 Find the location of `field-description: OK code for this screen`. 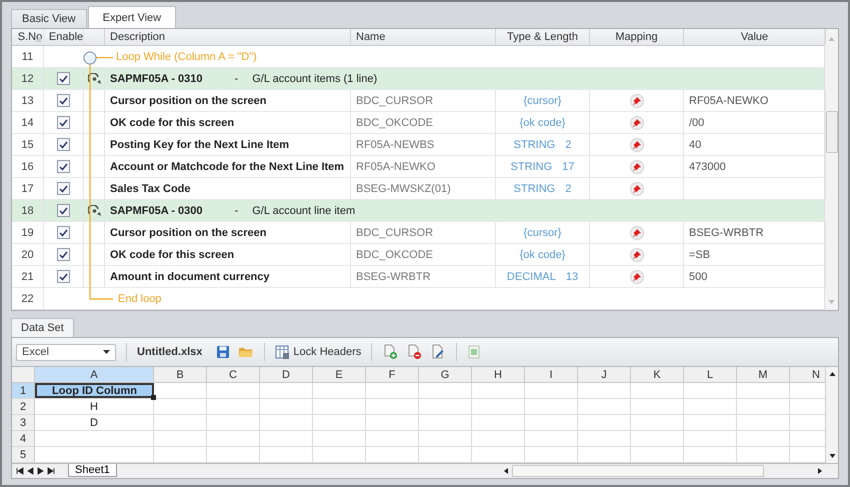

field-description: OK code for this screen is located at coordinates (172, 122).